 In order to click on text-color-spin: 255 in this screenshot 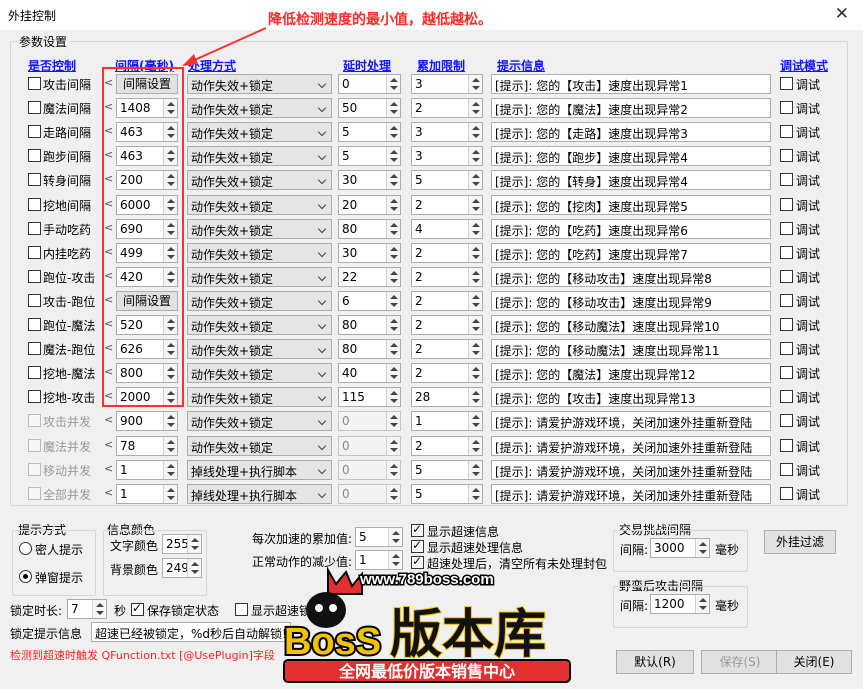, I will do `click(182, 544)`.